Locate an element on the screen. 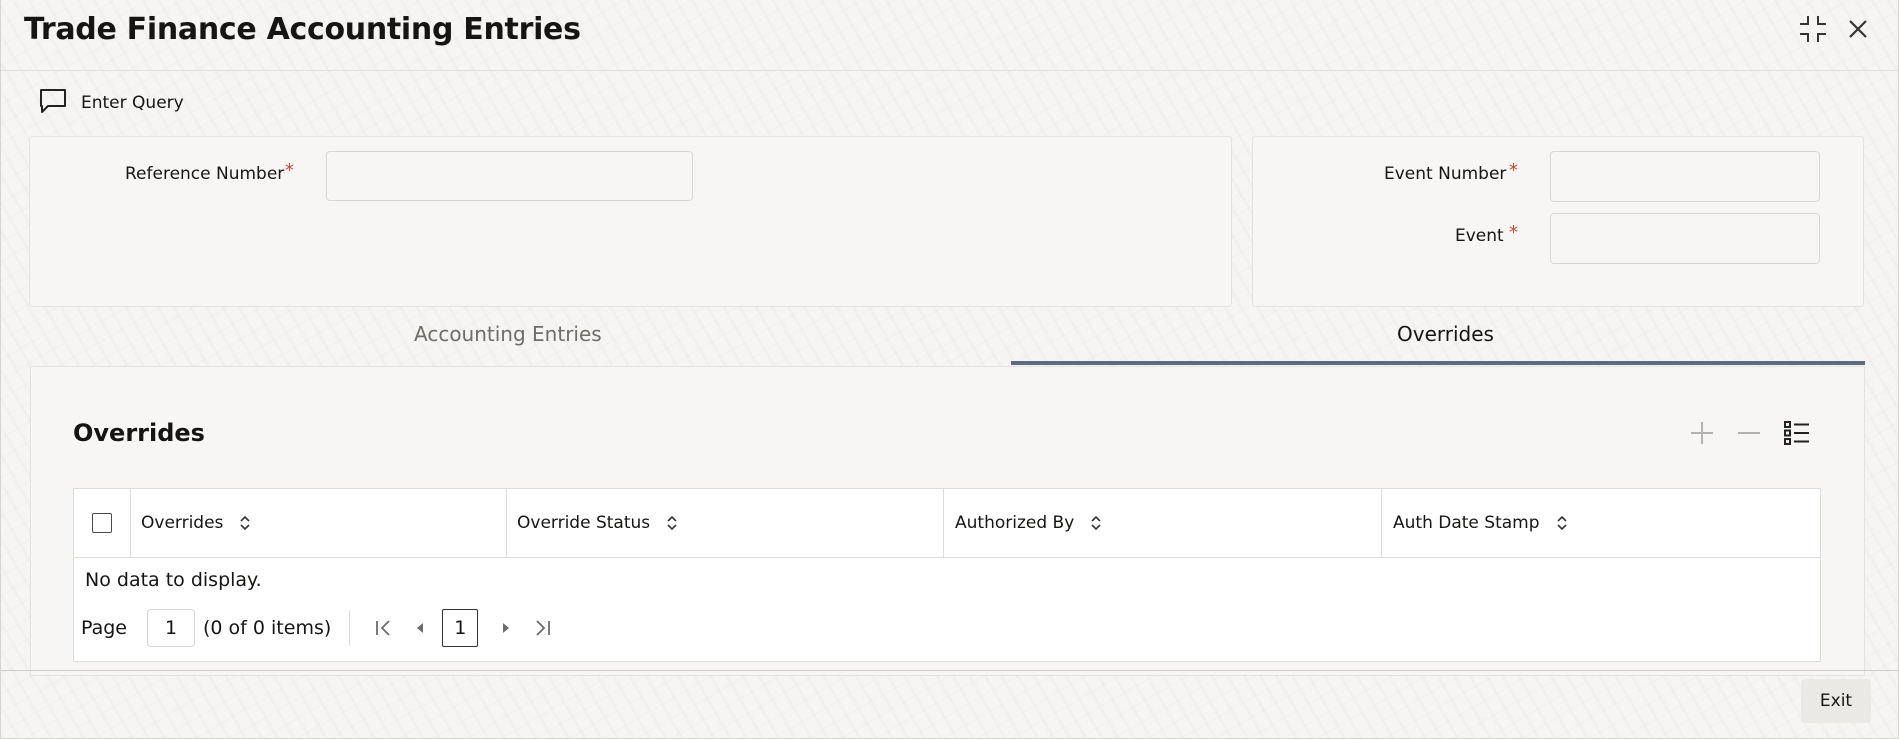  column-header-overrides: Overrides is located at coordinates (196, 523).